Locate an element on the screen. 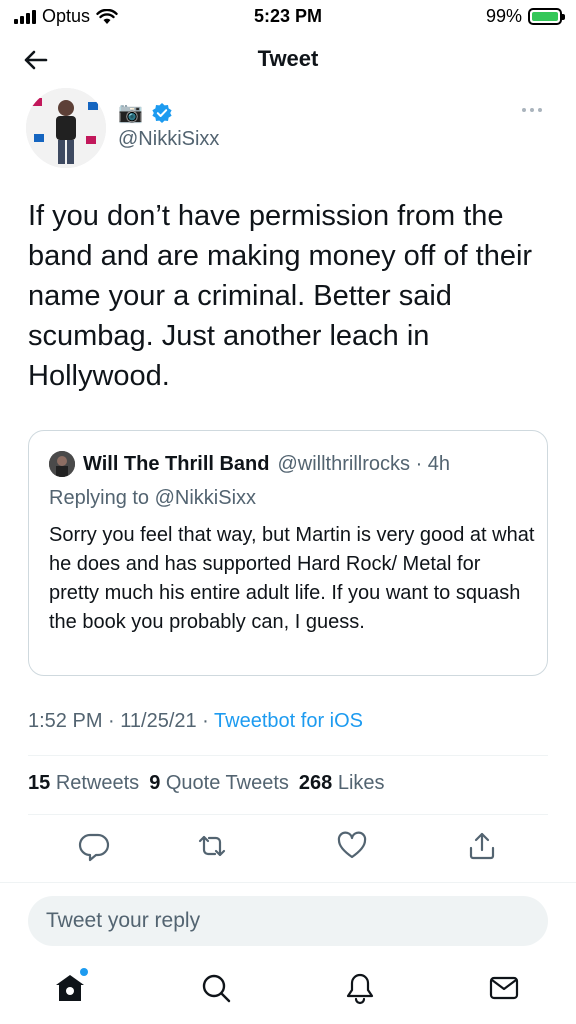 The height and width of the screenshot is (1024, 576). home-unread-dot is located at coordinates (84, 972).